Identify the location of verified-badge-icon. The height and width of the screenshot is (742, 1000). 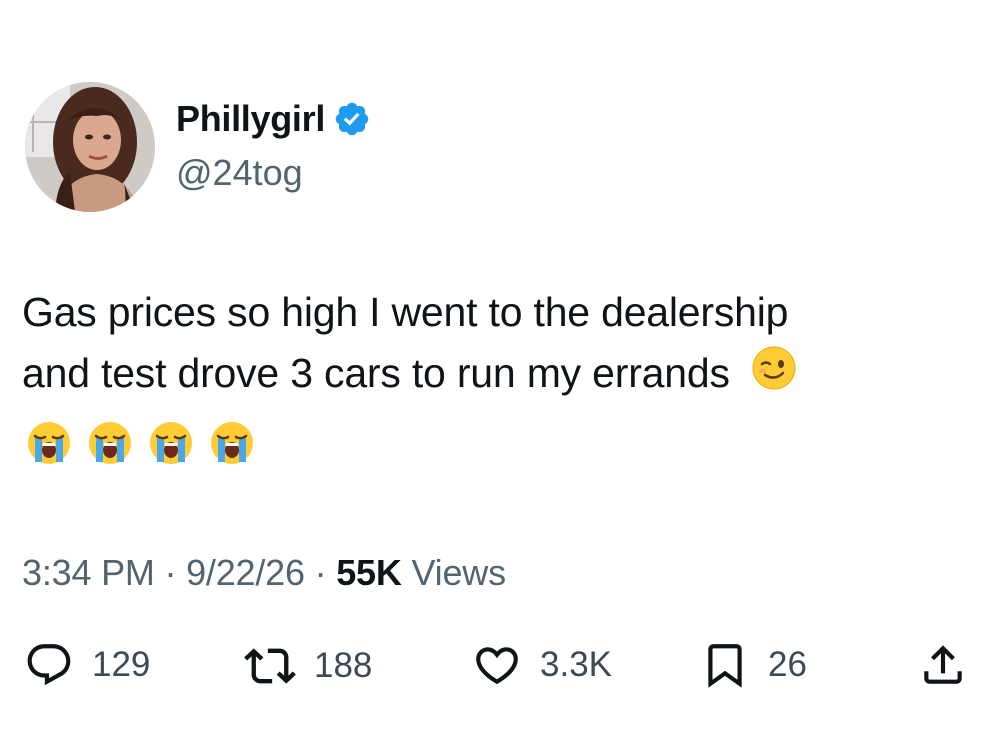
(352, 119).